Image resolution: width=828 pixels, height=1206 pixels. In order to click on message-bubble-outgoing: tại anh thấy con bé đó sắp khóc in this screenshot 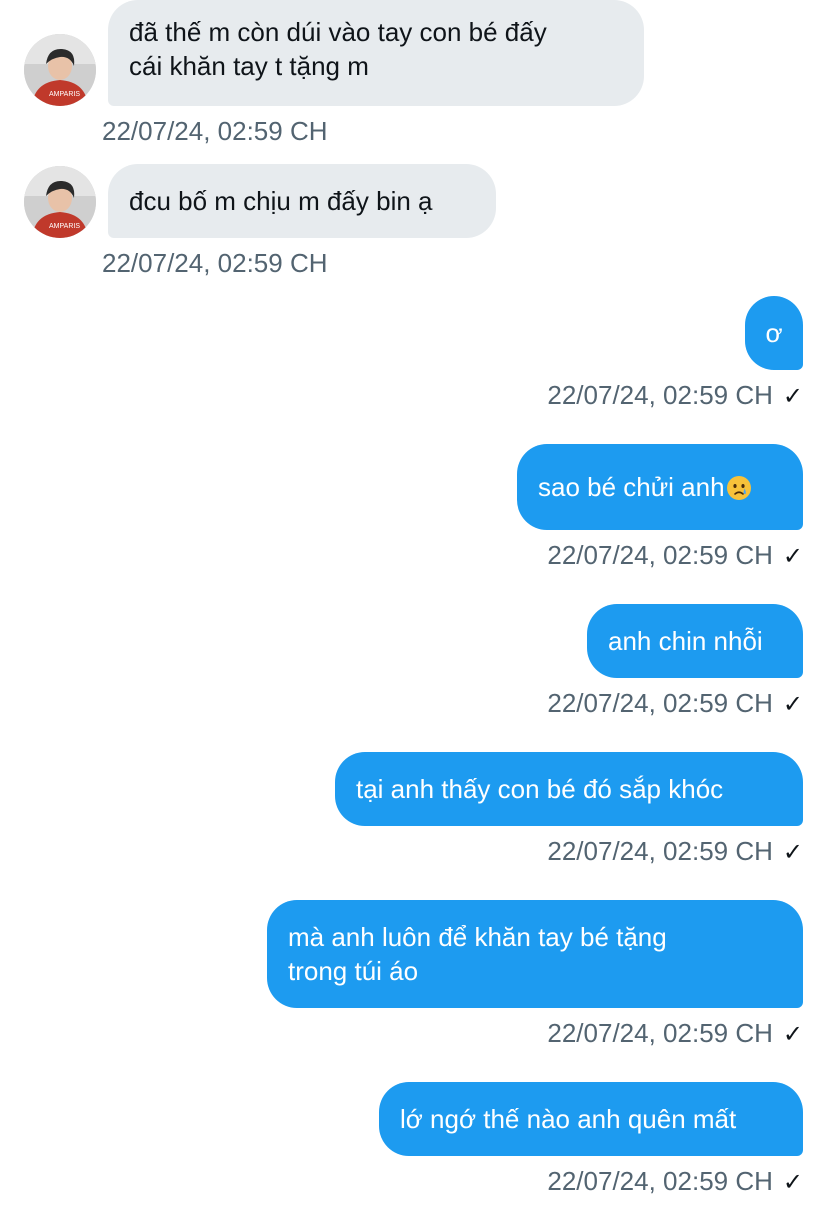, I will do `click(569, 789)`.